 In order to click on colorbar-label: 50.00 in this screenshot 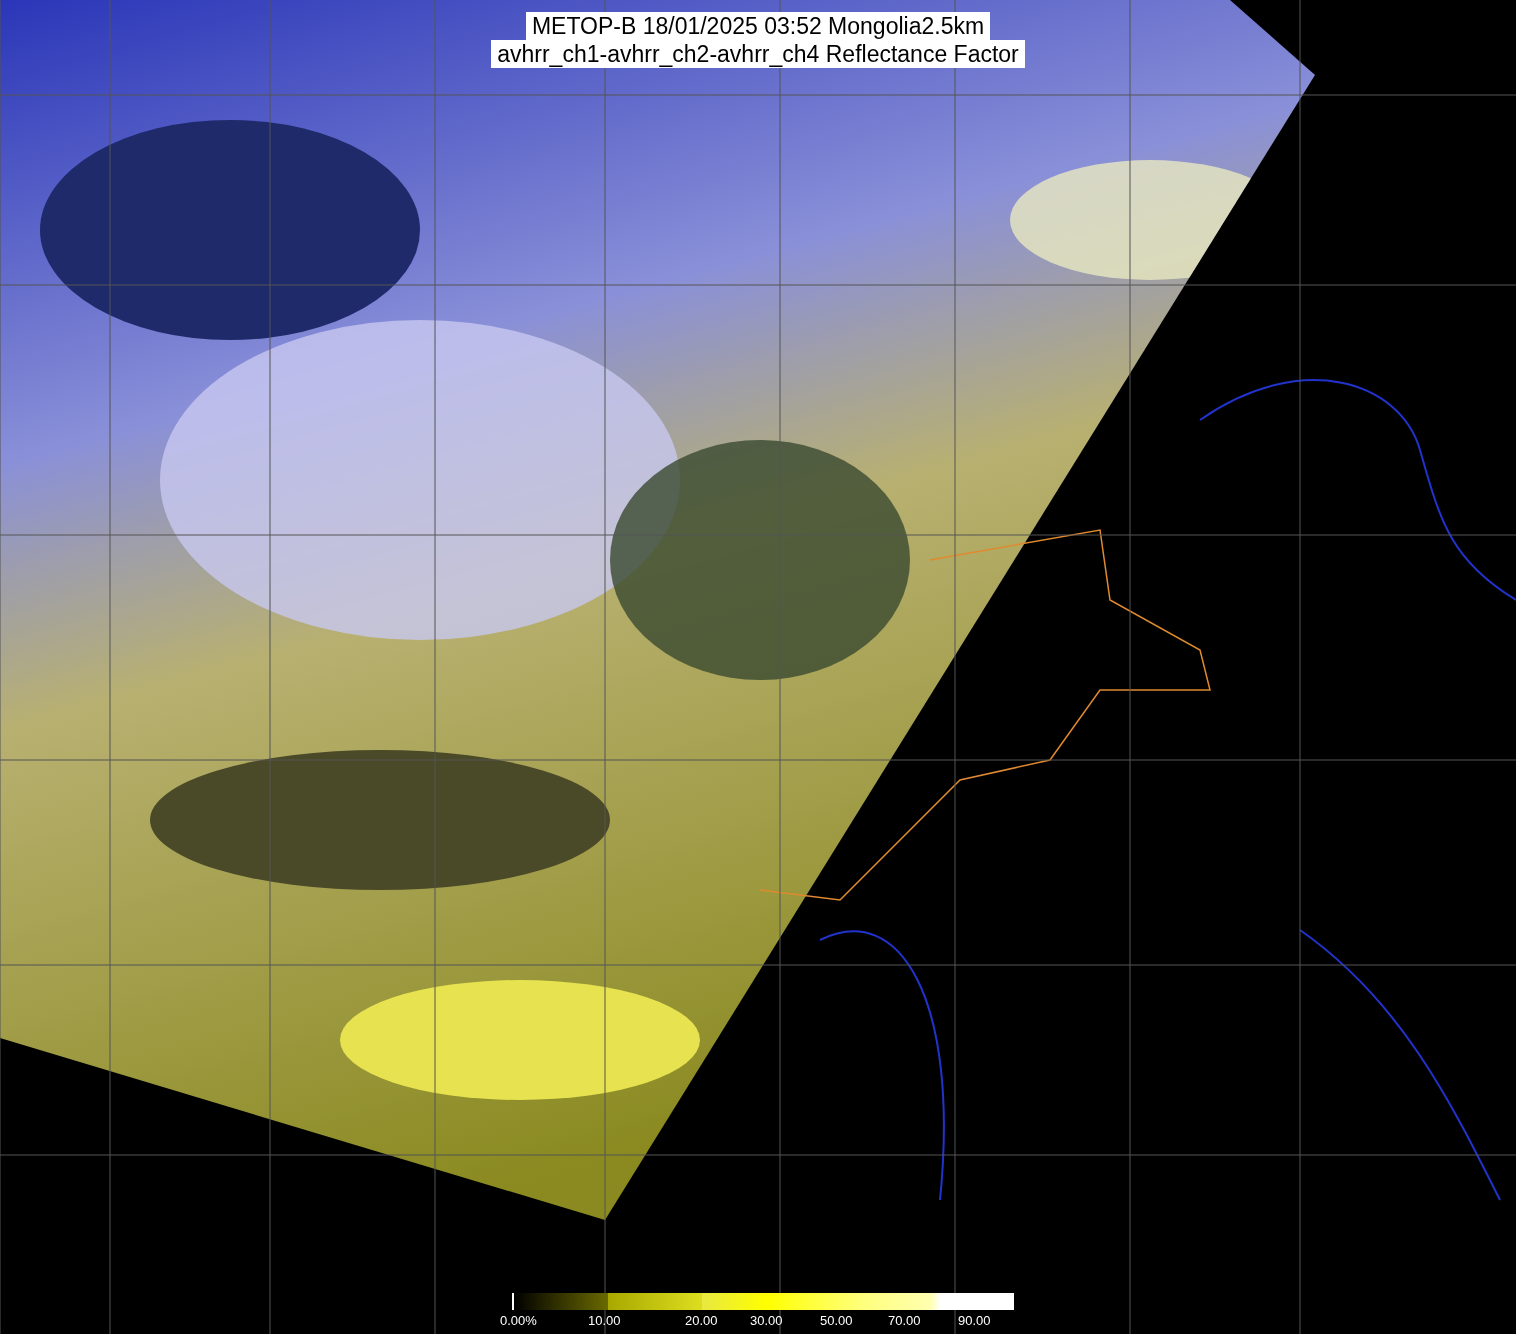, I will do `click(836, 1320)`.